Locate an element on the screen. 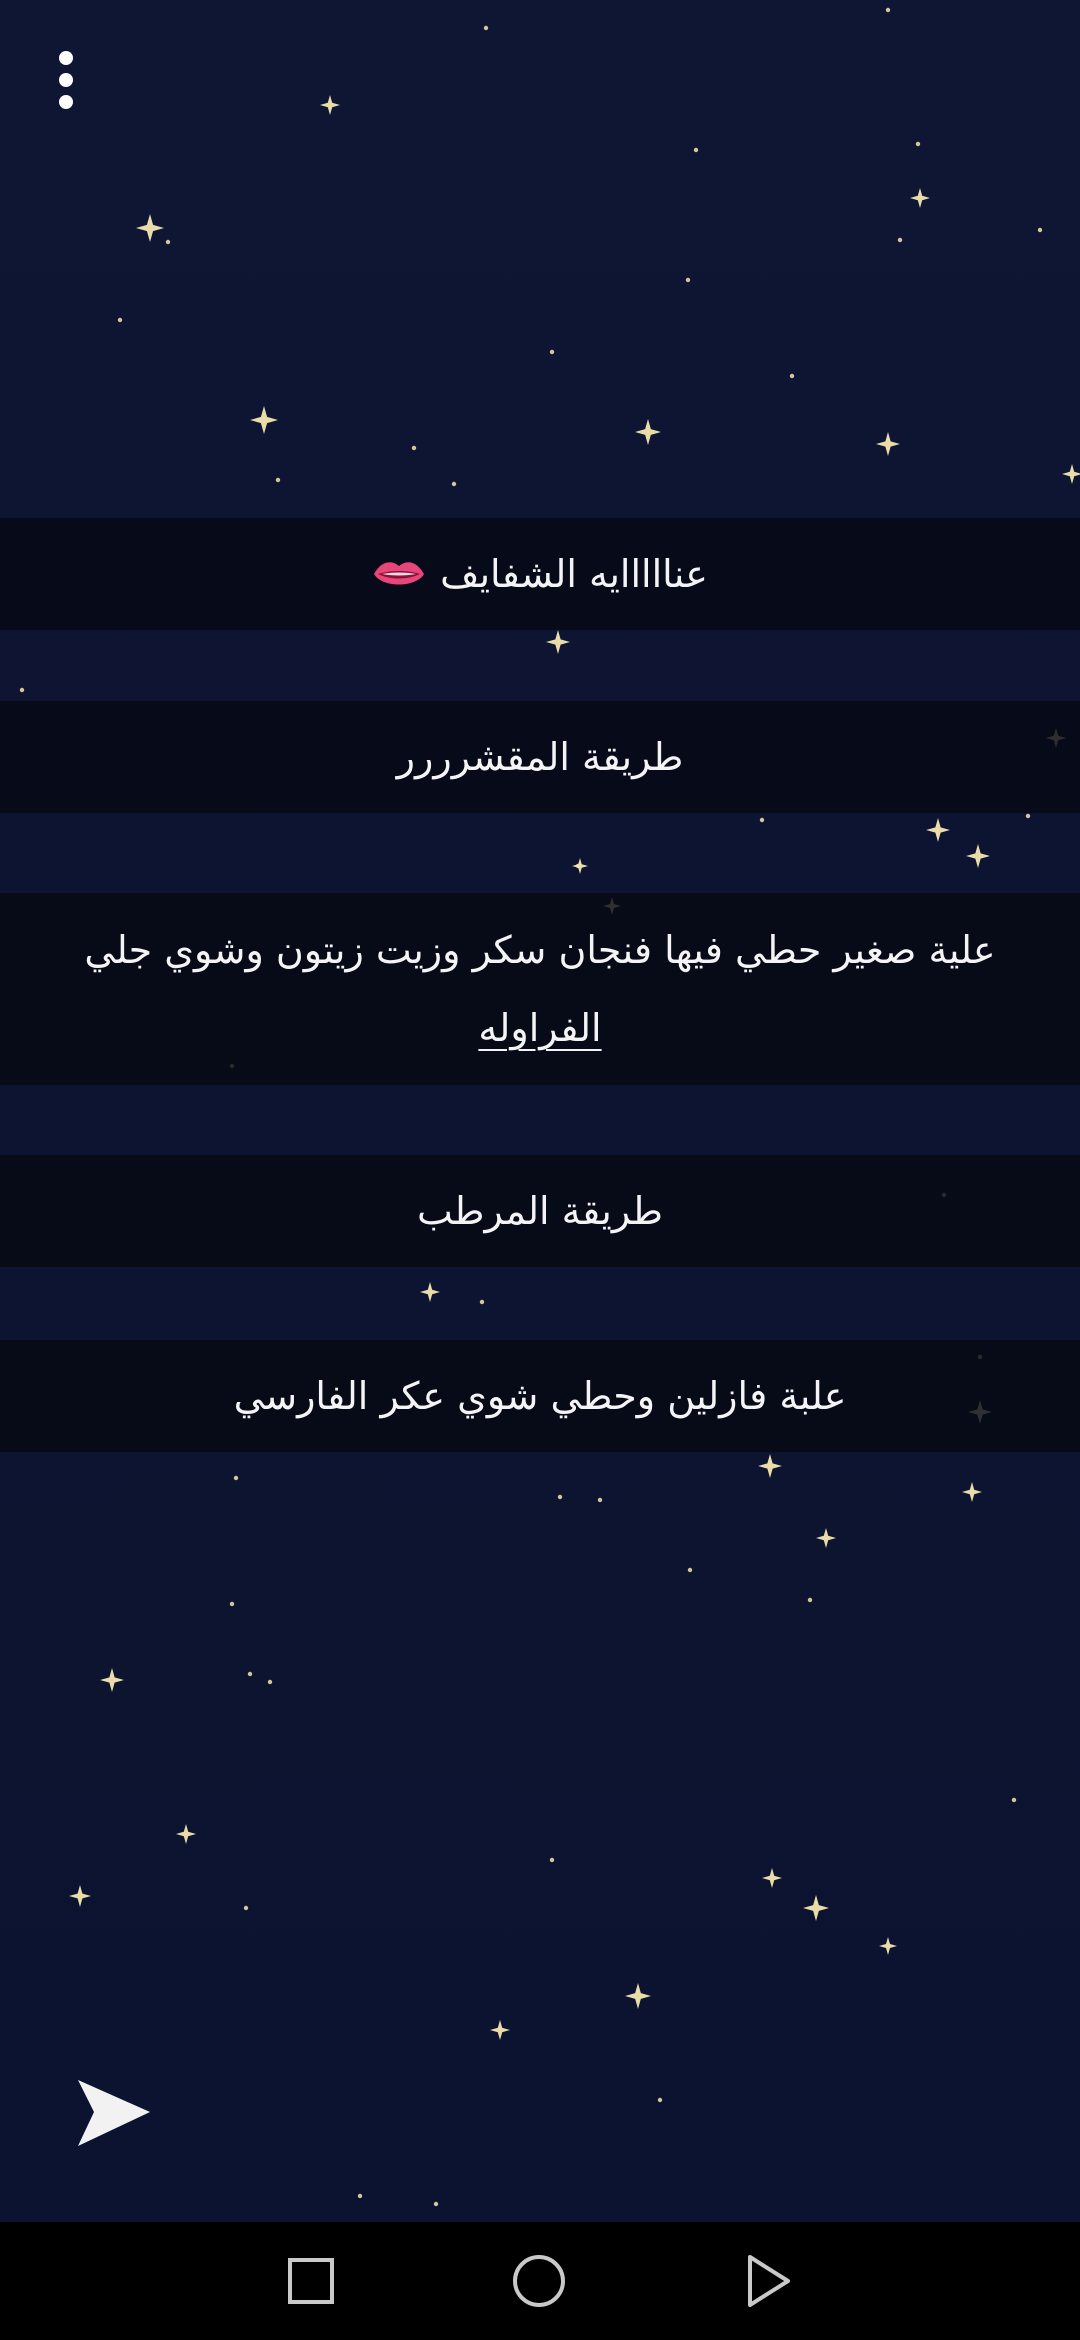 The image size is (1080, 2340). send-icon is located at coordinates (114, 2113).